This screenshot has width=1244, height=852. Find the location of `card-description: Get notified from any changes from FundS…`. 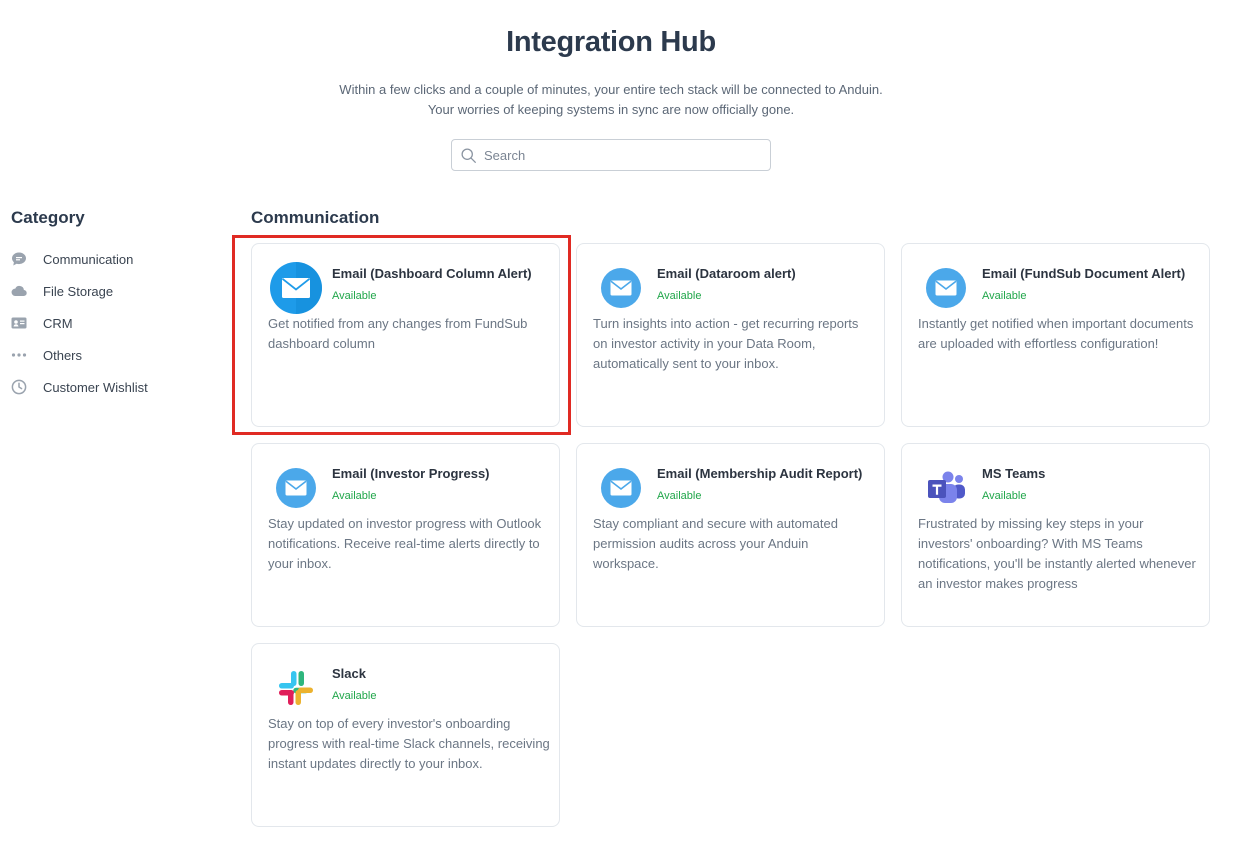

card-description: Get notified from any changes from FundS… is located at coordinates (398, 333).